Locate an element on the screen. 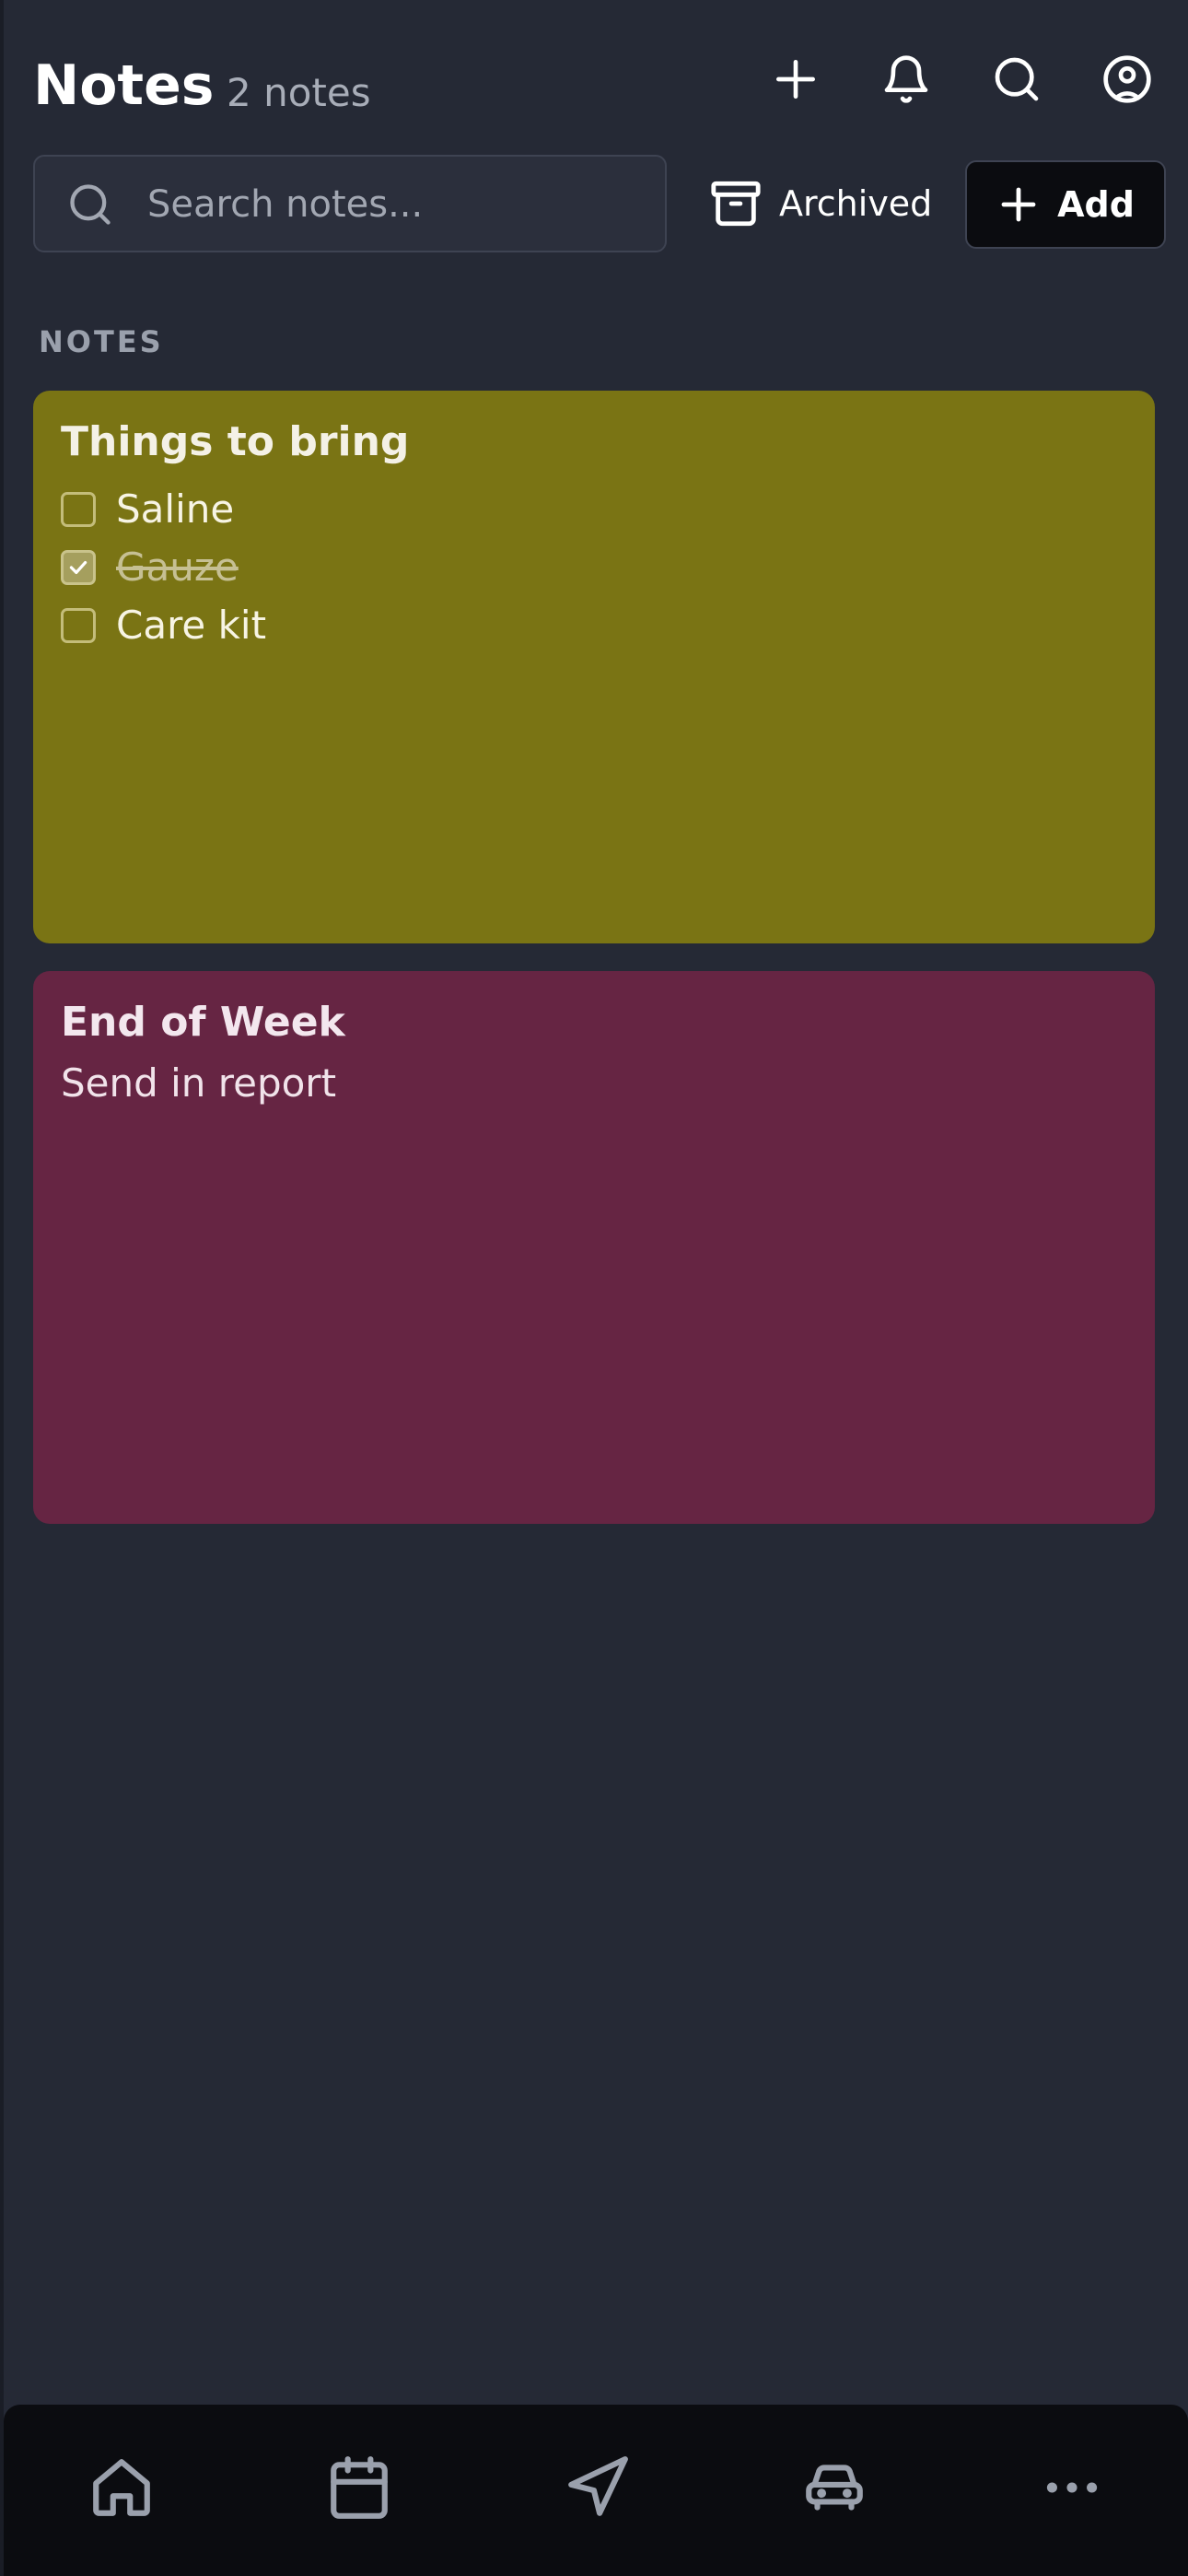 The height and width of the screenshot is (2576, 1188). user-circle-icon is located at coordinates (1127, 79).